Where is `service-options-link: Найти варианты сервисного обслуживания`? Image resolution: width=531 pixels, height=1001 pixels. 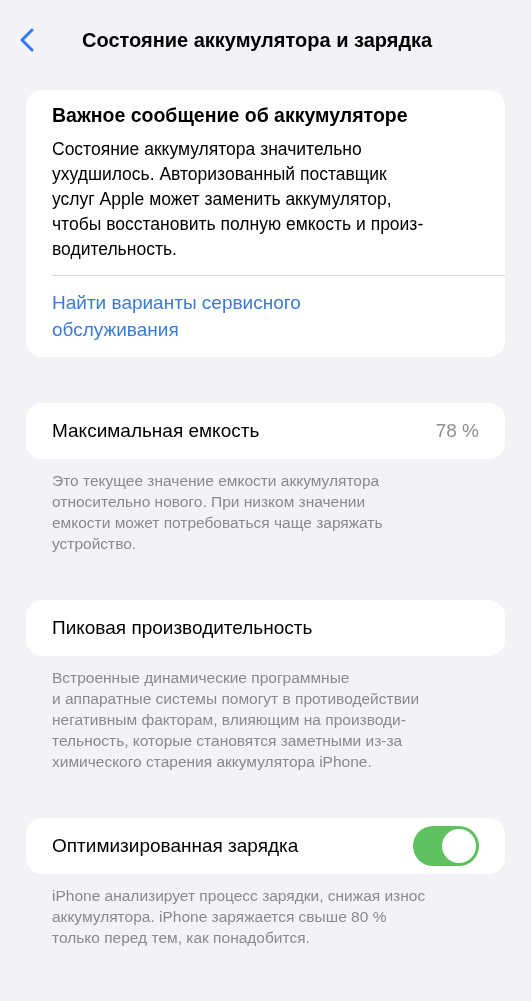 service-options-link: Найти варианты сервисного обслуживания is located at coordinates (176, 316).